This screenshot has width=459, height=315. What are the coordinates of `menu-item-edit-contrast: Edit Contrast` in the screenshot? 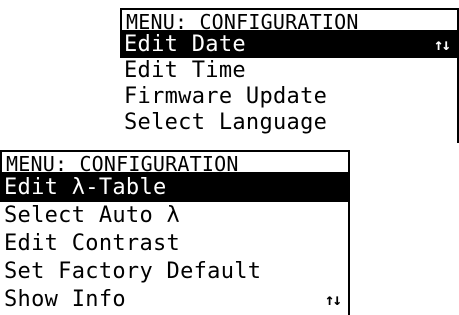 It's located at (174, 244).